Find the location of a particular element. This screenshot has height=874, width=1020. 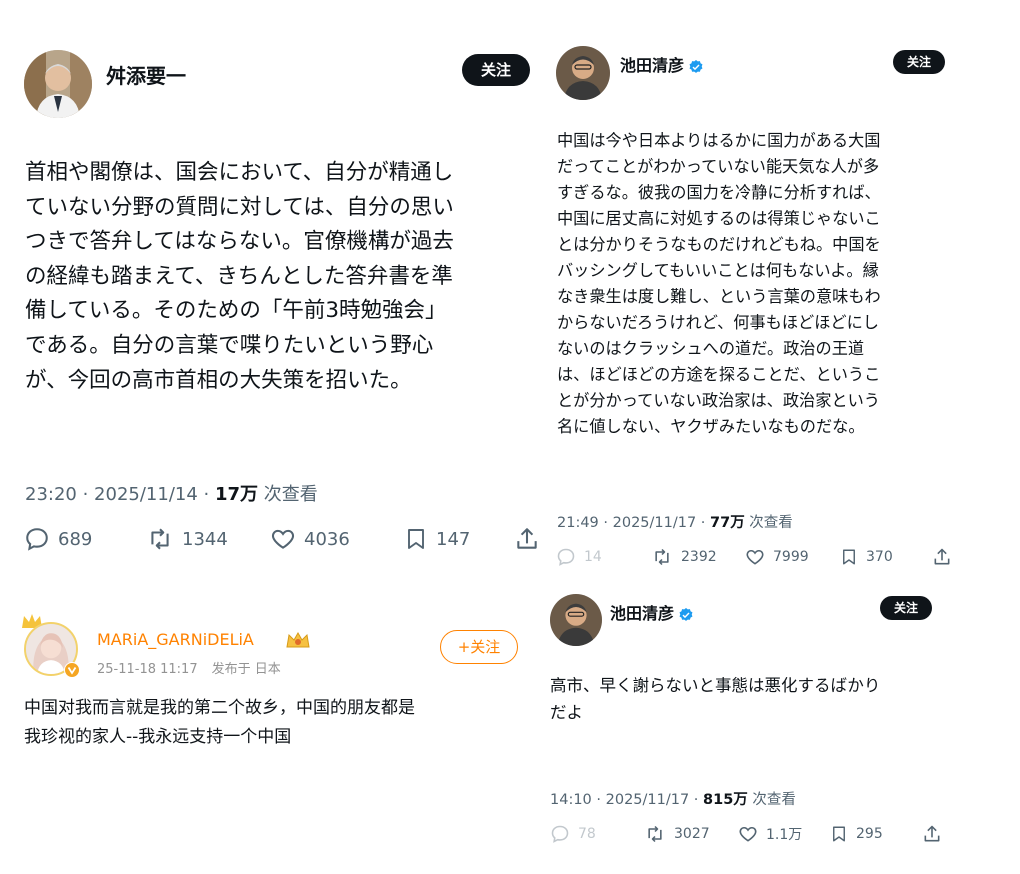

bookmark-button: 370 is located at coordinates (886, 557).